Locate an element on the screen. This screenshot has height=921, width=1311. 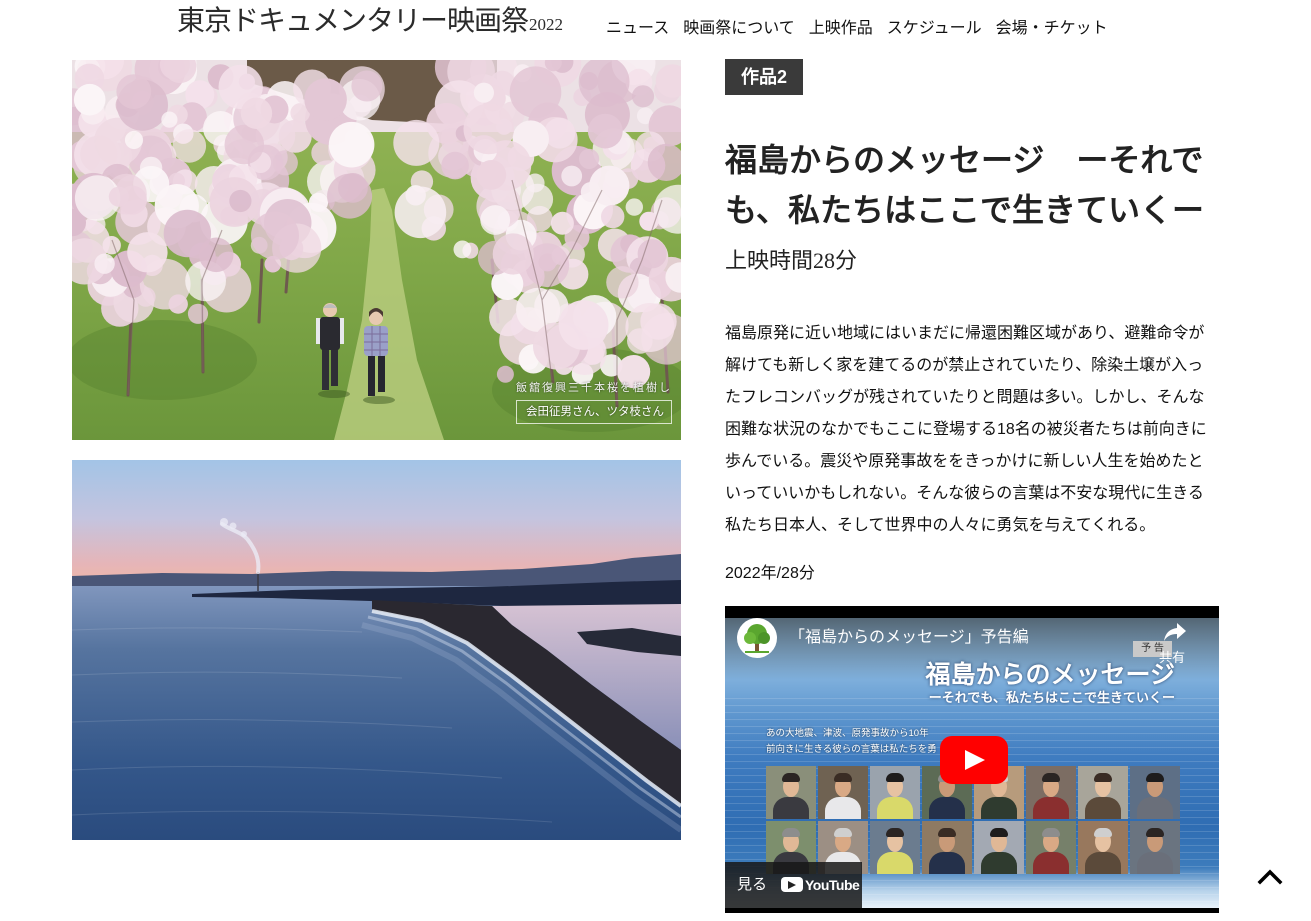
work-title-line: 福島からのメッセージ ーそれで is located at coordinates (964, 160).